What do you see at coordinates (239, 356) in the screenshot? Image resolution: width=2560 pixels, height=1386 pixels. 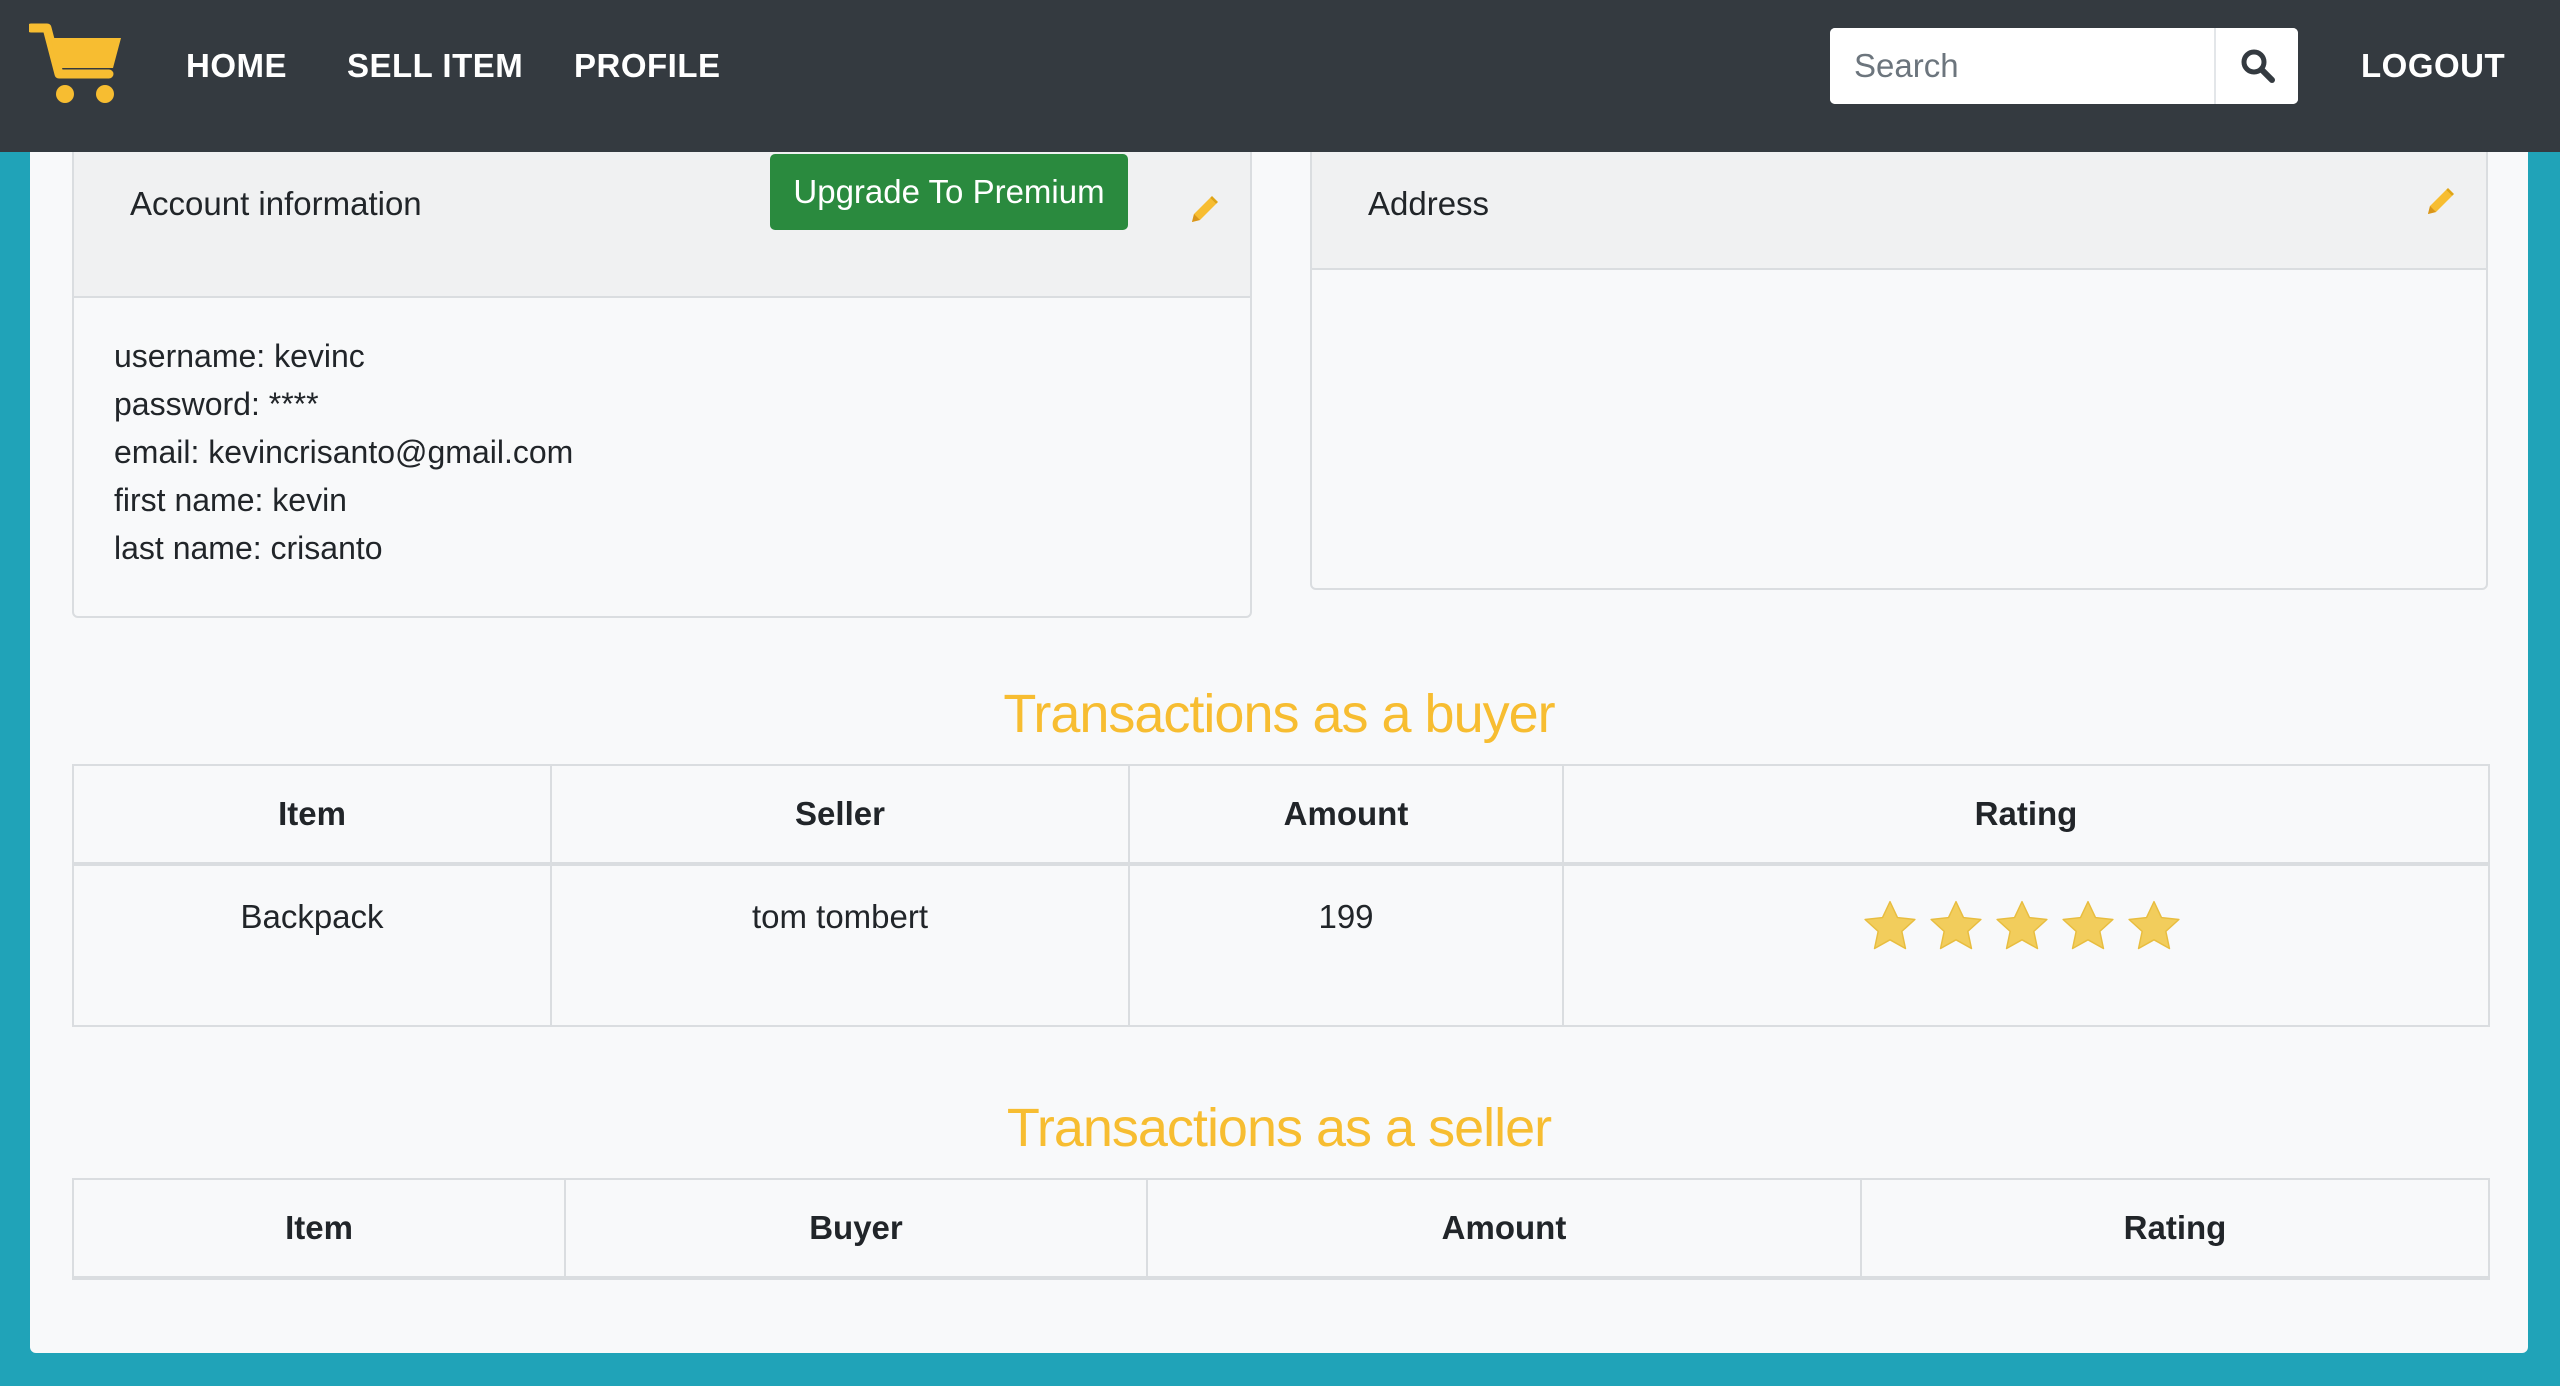 I see `account-username: username: kevinc` at bounding box center [239, 356].